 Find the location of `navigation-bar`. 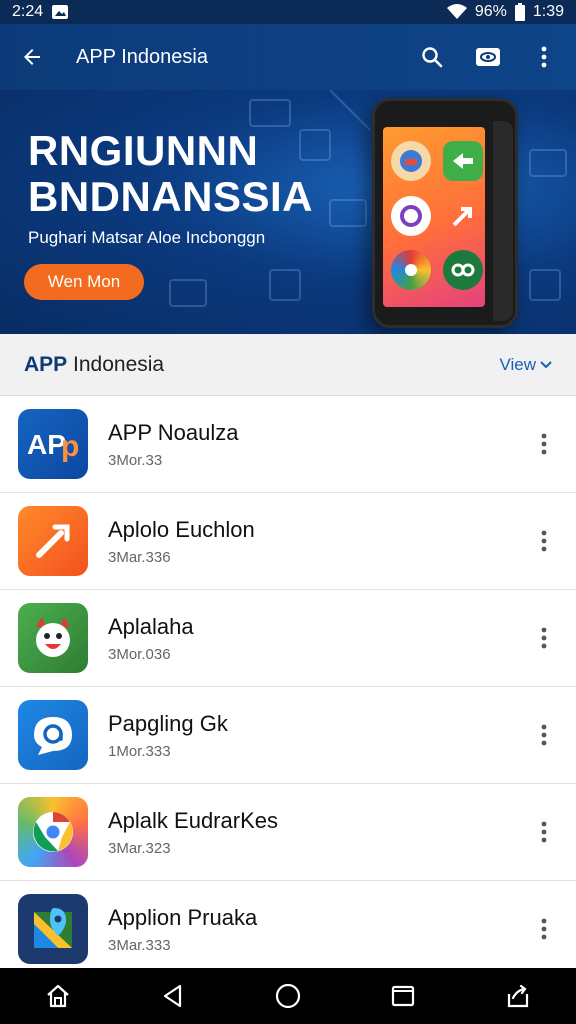

navigation-bar is located at coordinates (288, 996).